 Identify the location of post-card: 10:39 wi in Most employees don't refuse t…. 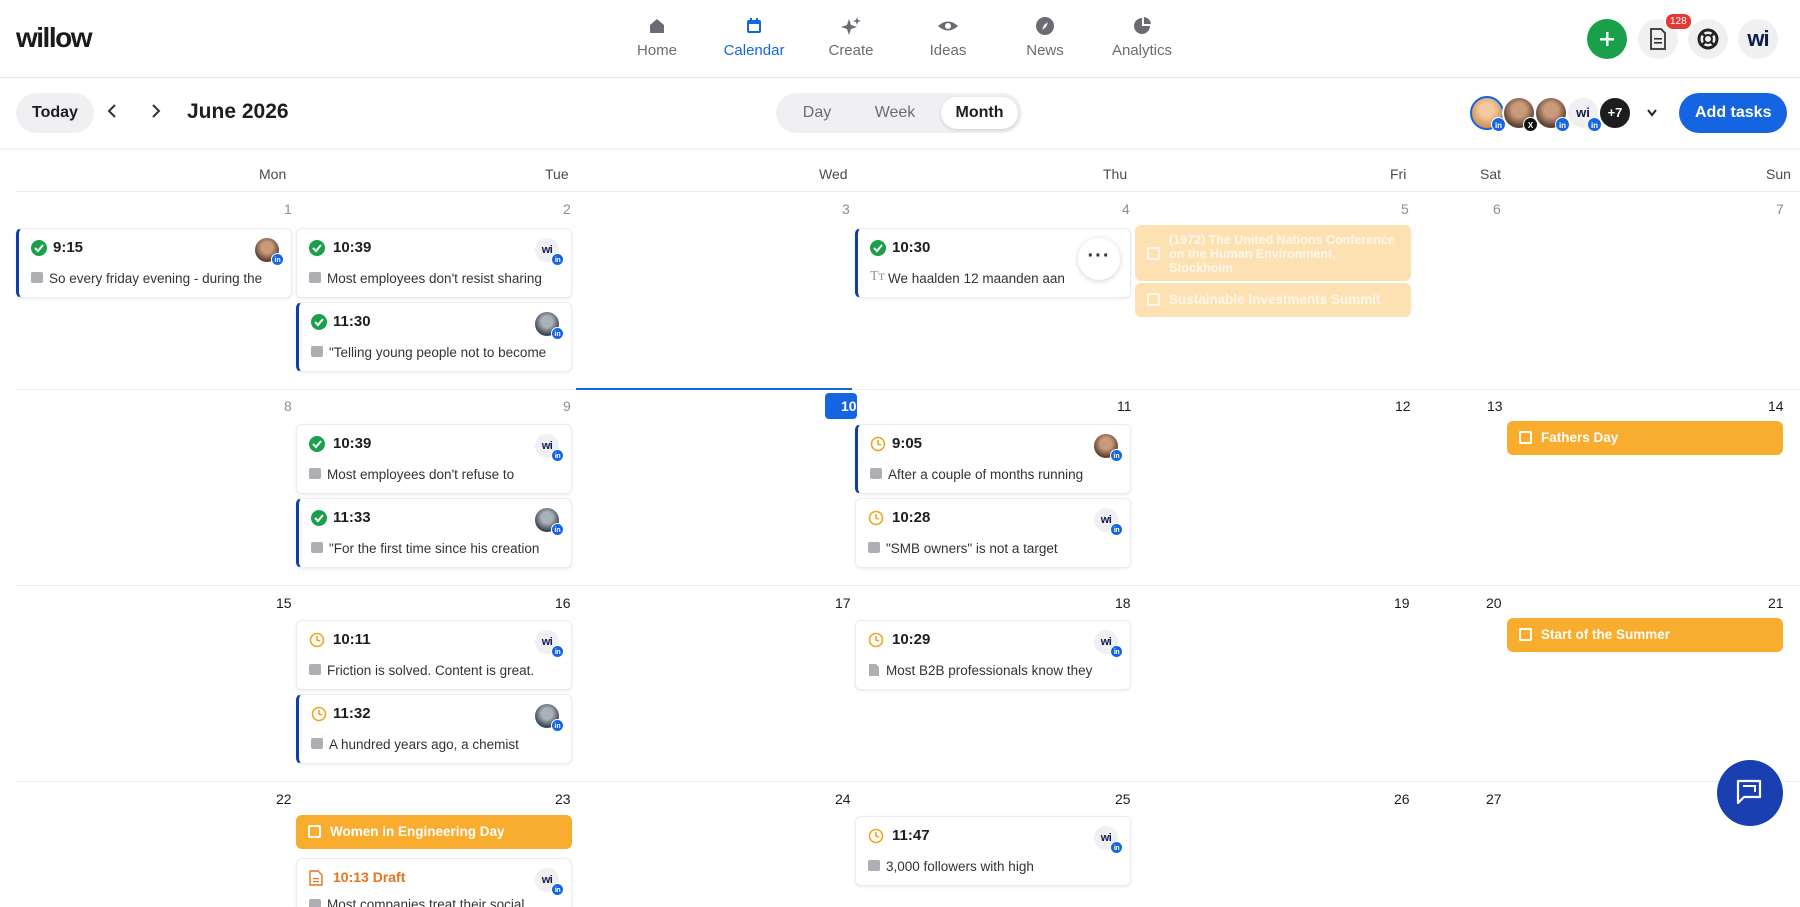
(434, 459).